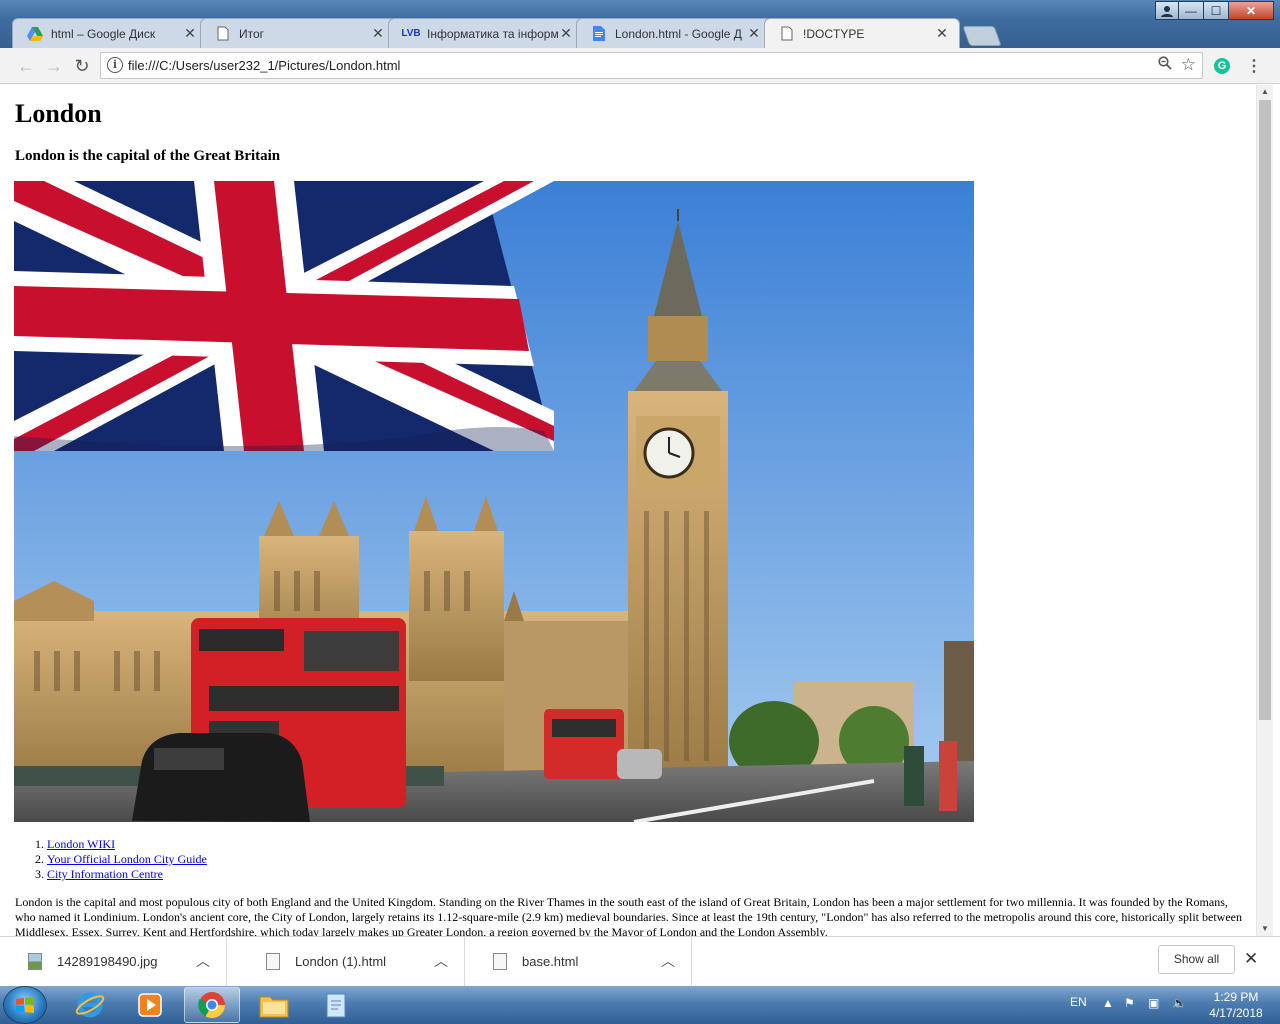  I want to click on system-tray: EN ▲ ⚑ ▣ 🔈 1:29 PM 4/17/2018, so click(1171, 1005).